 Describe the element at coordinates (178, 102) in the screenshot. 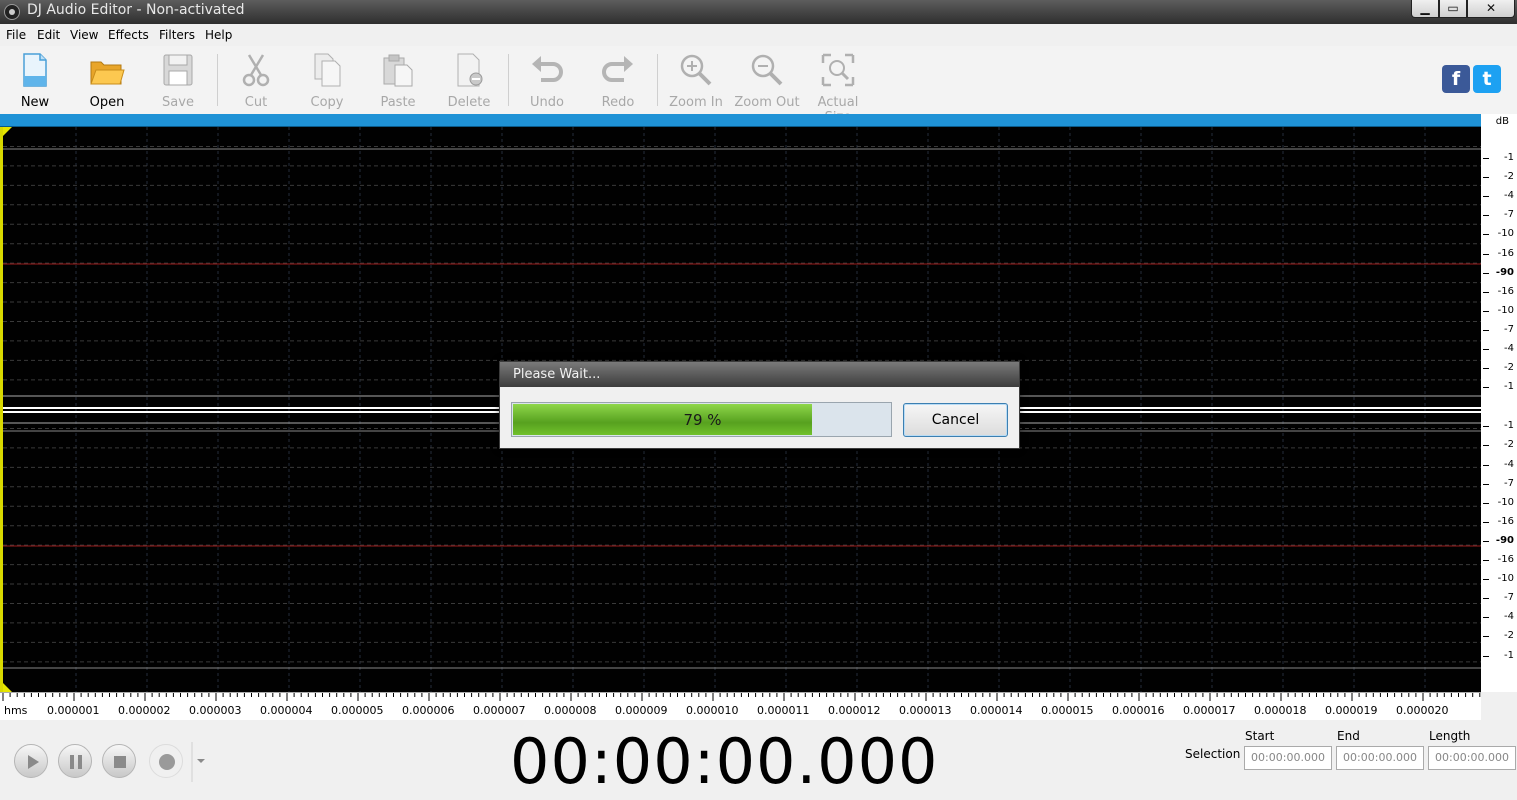

I see `save-label: Save` at that location.